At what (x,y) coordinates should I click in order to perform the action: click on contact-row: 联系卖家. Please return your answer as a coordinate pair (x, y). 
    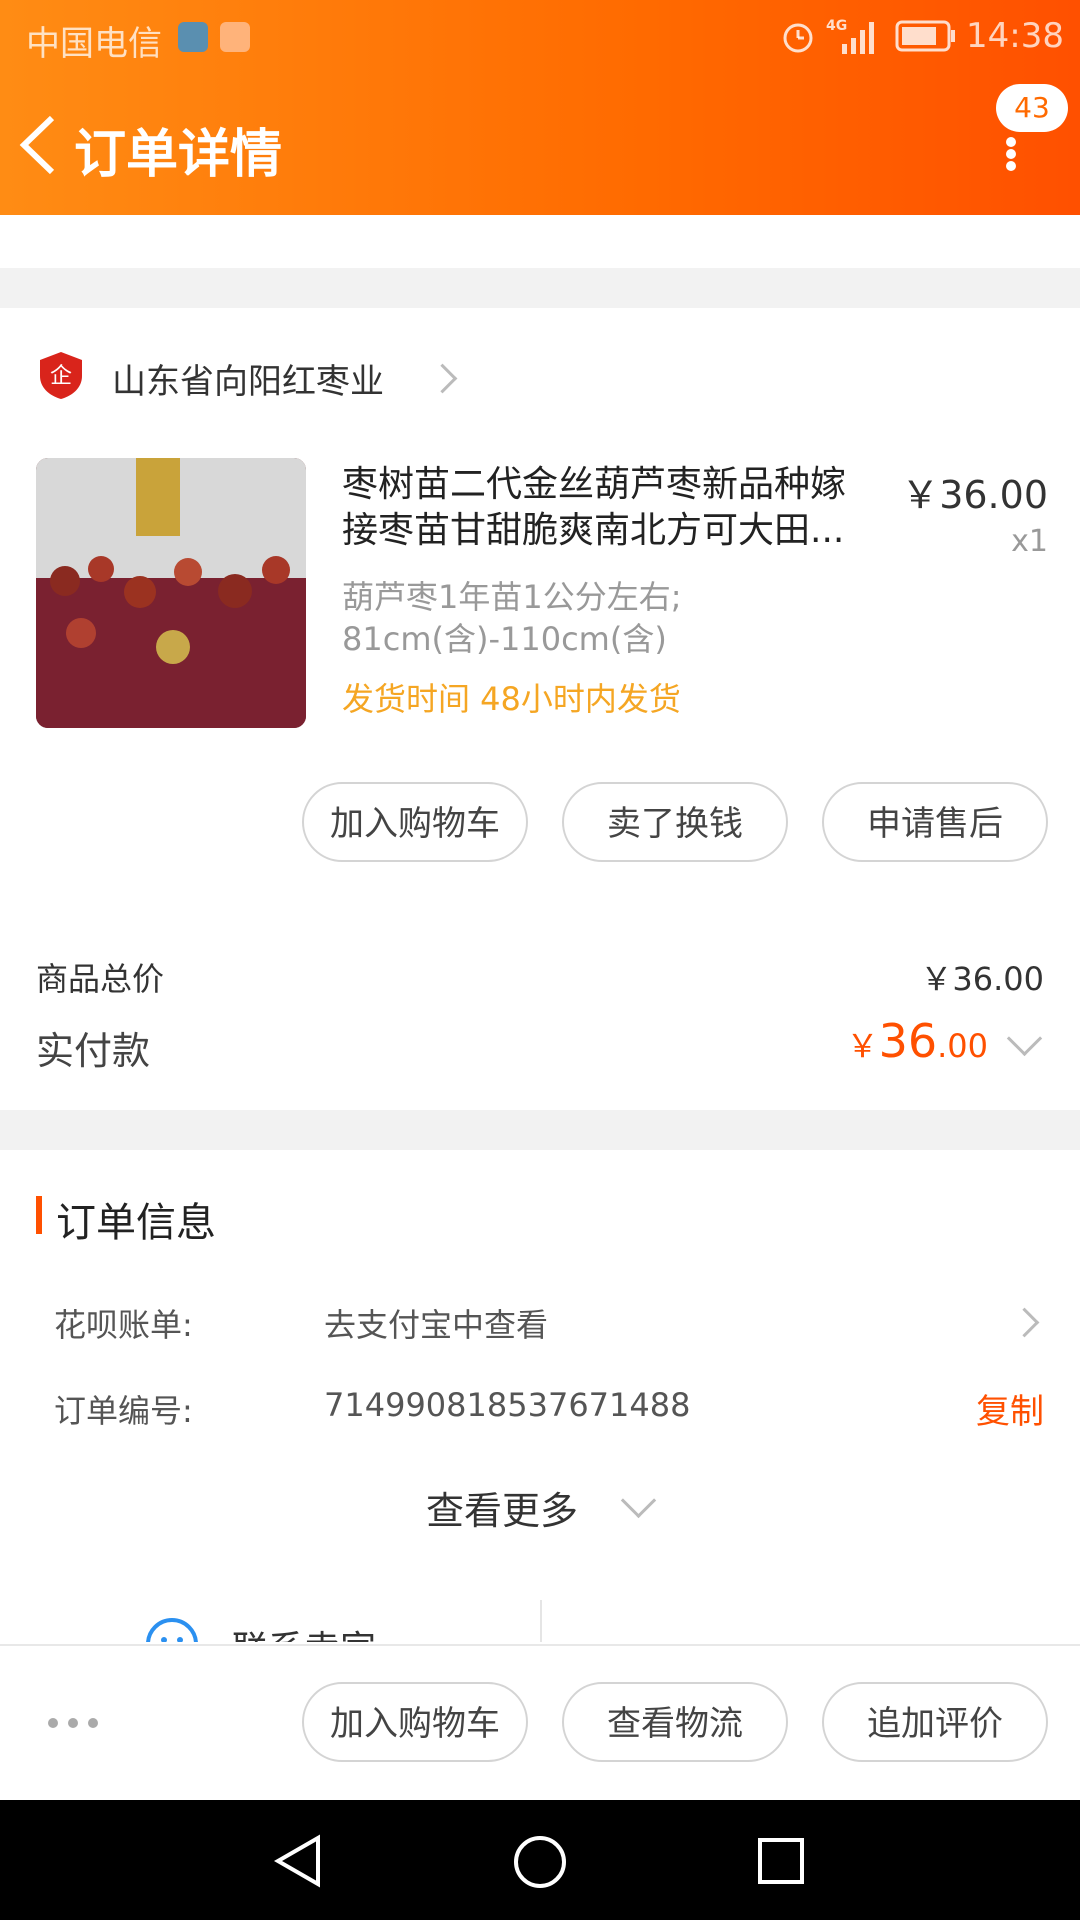
    Looking at the image, I should click on (540, 1616).